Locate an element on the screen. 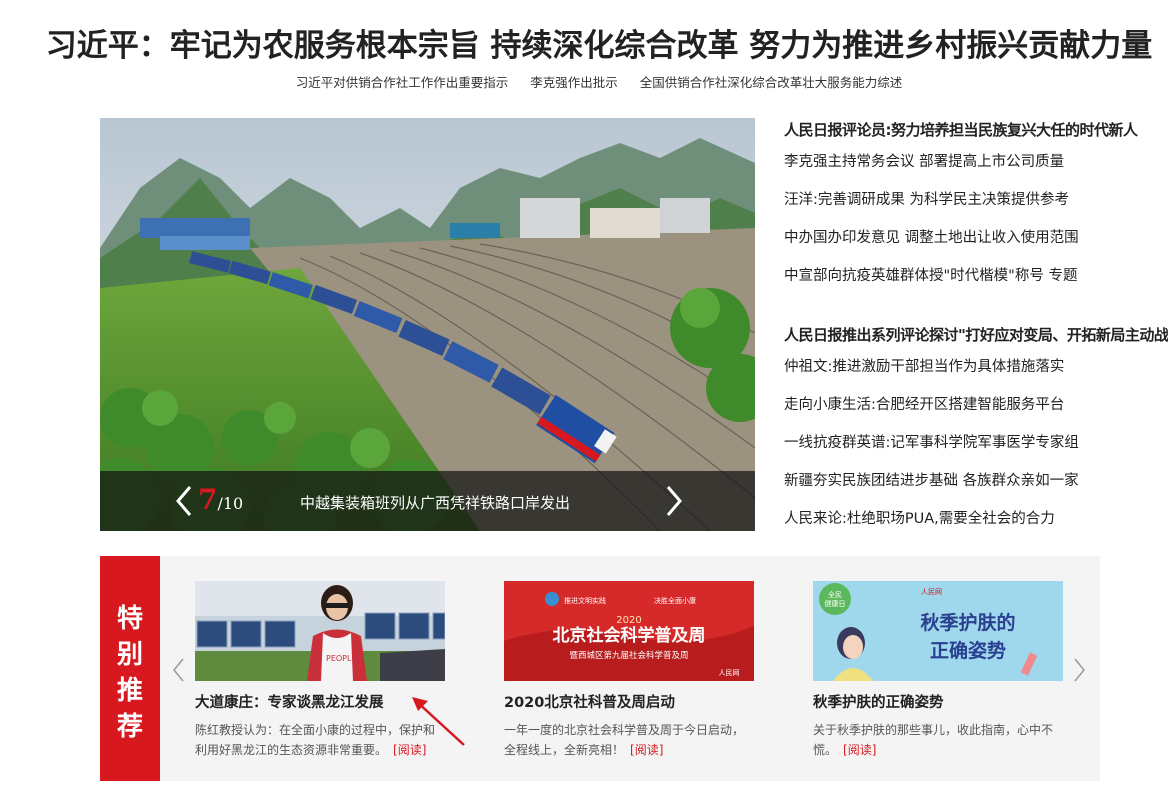  news-item: 中宣部向抗疫英雄群体授"时代楷模"称号 专题 is located at coordinates (949, 276).